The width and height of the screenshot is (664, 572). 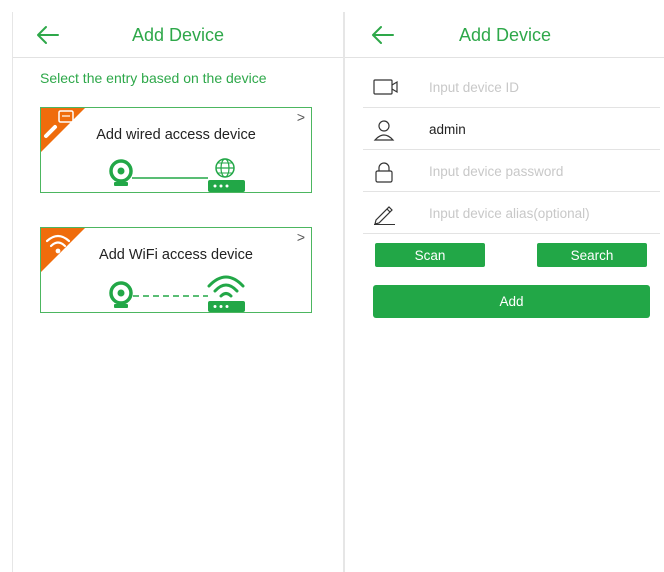 What do you see at coordinates (539, 171) in the screenshot?
I see `password-input` at bounding box center [539, 171].